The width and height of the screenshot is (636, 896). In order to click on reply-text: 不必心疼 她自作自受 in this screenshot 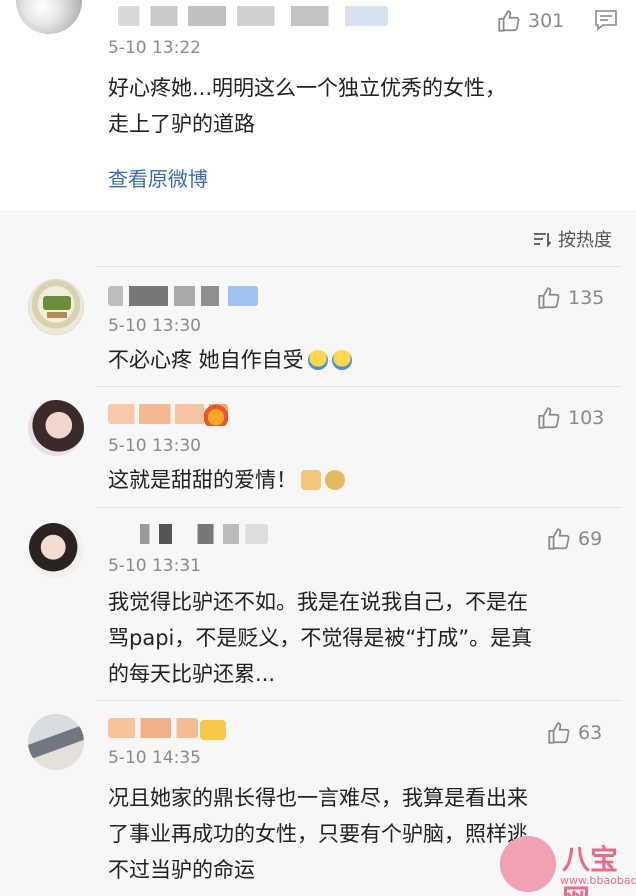, I will do `click(230, 360)`.